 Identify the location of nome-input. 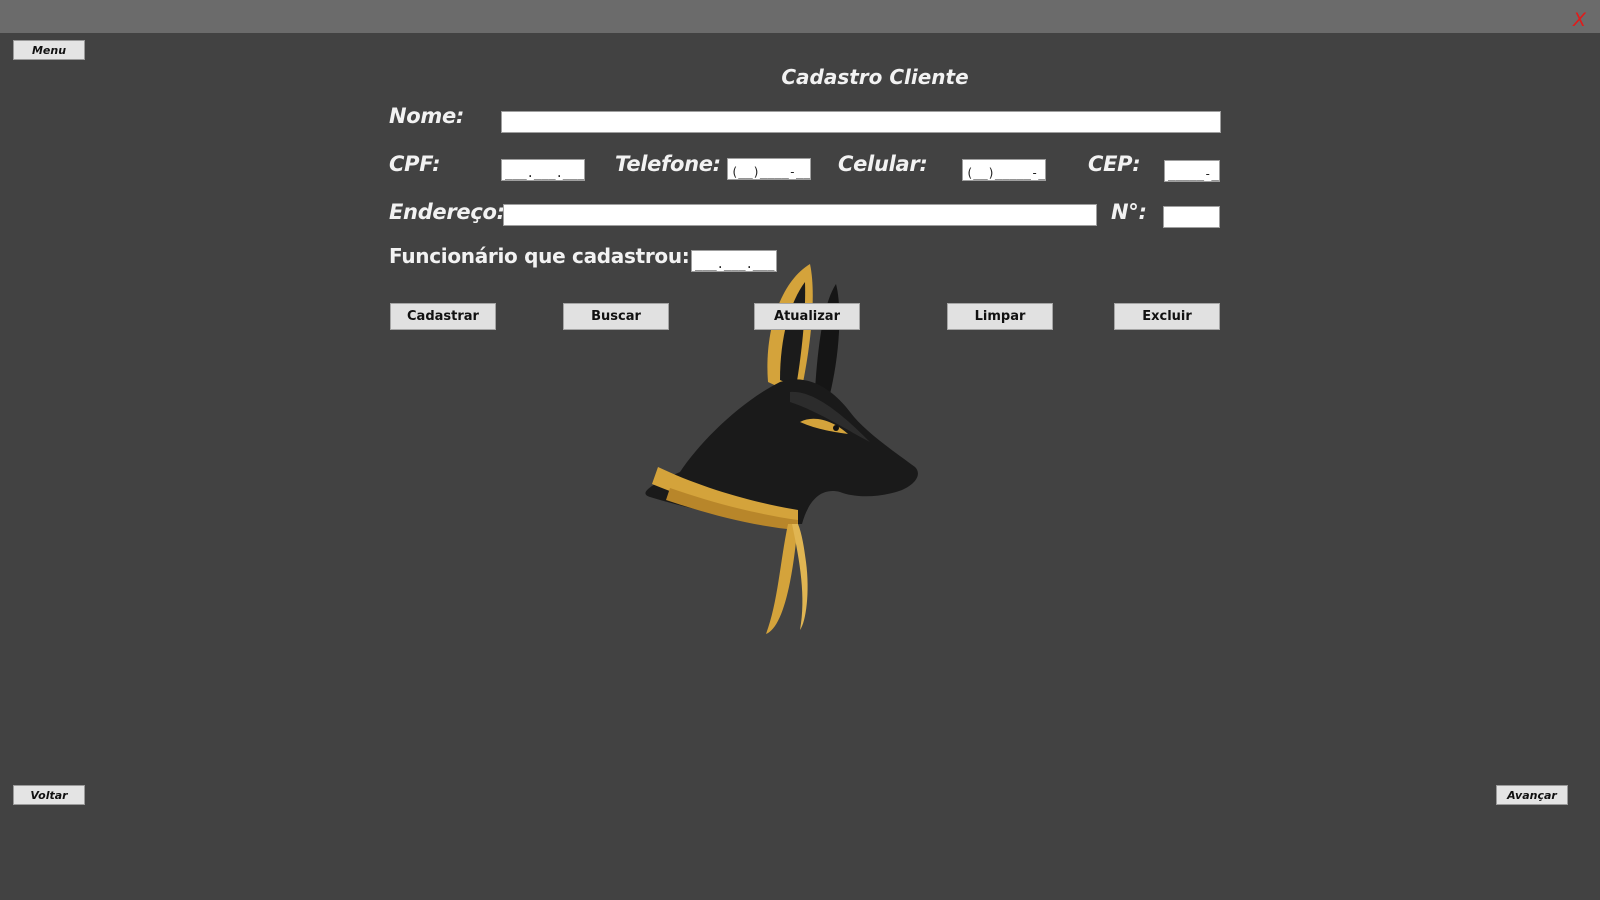
(861, 122).